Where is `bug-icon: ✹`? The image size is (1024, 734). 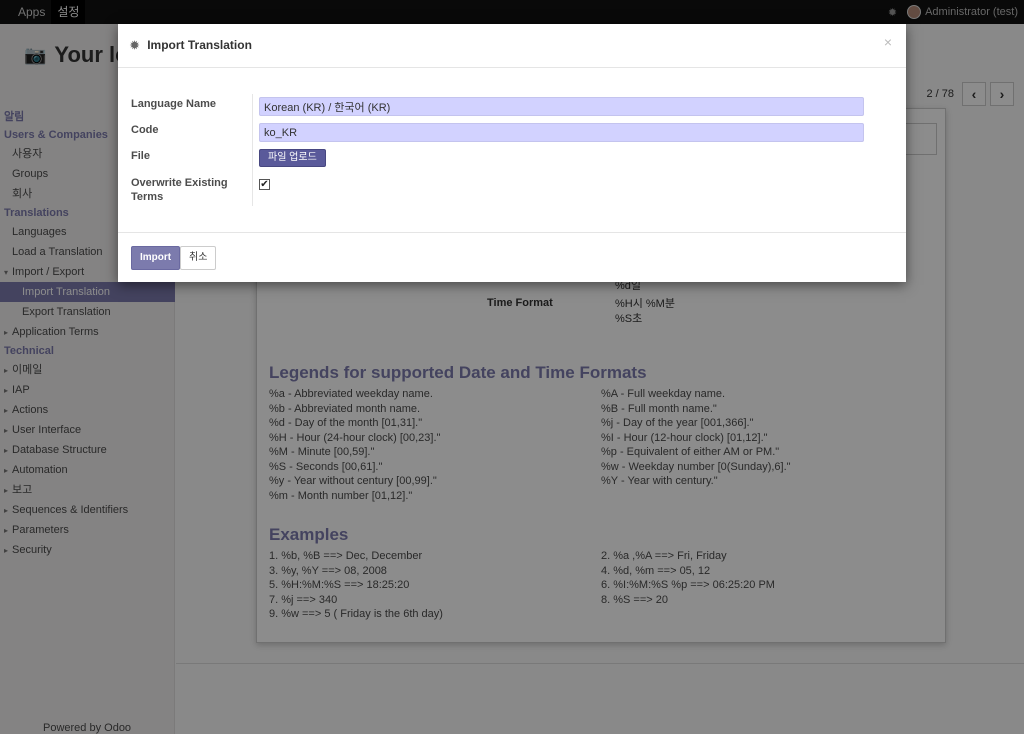
bug-icon: ✹ is located at coordinates (135, 45).